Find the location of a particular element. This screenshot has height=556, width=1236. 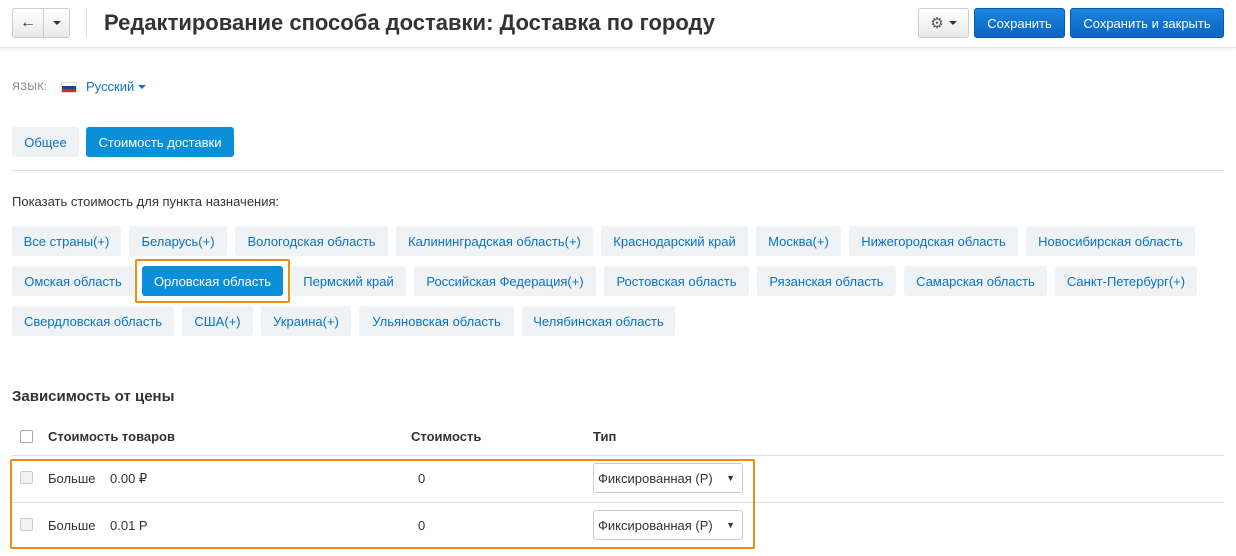

column-header-goods-cost: Стоимость товаров is located at coordinates (111, 436).